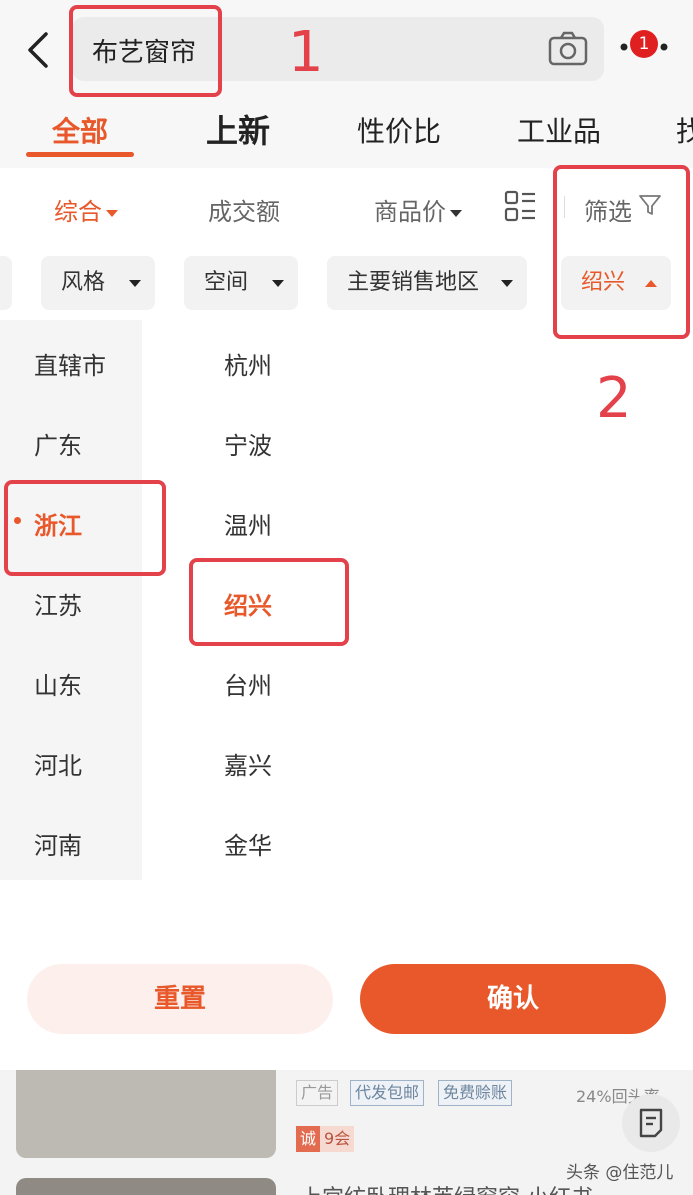  Describe the element at coordinates (317, 1093) in the screenshot. I see `ad-tag: 广告` at that location.